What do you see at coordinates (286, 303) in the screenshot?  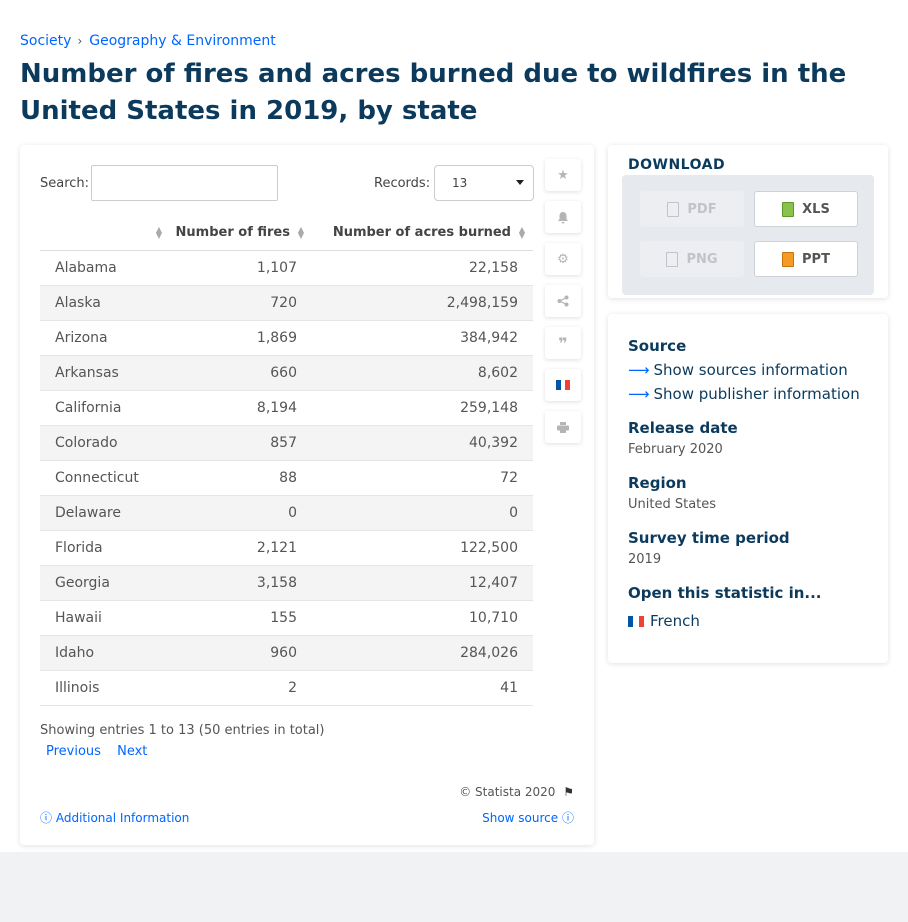 I see `table-row: Alaska 720 2,498,159` at bounding box center [286, 303].